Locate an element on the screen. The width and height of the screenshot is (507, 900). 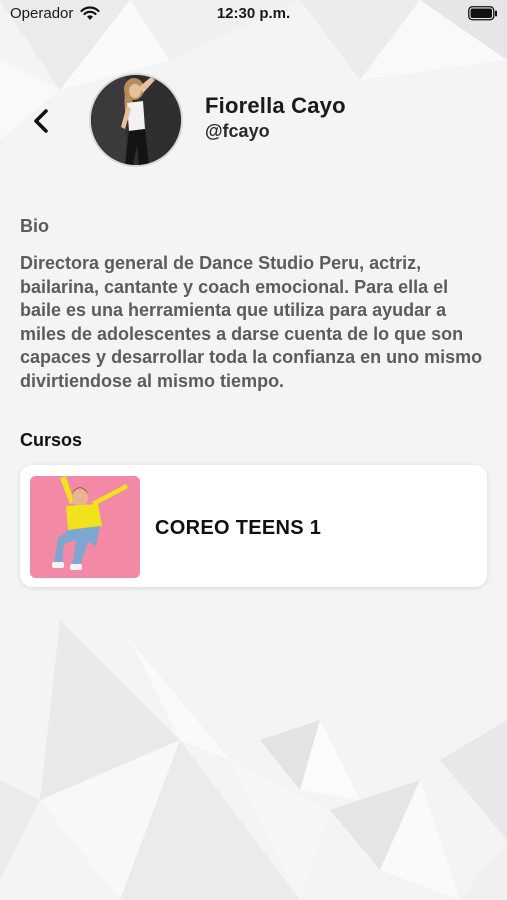
avatar is located at coordinates (136, 120).